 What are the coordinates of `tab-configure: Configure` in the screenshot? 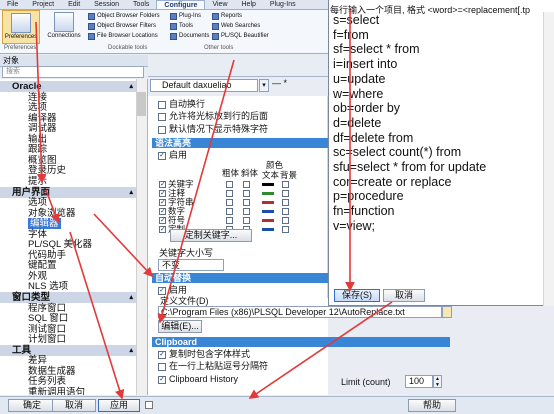 It's located at (181, 4).